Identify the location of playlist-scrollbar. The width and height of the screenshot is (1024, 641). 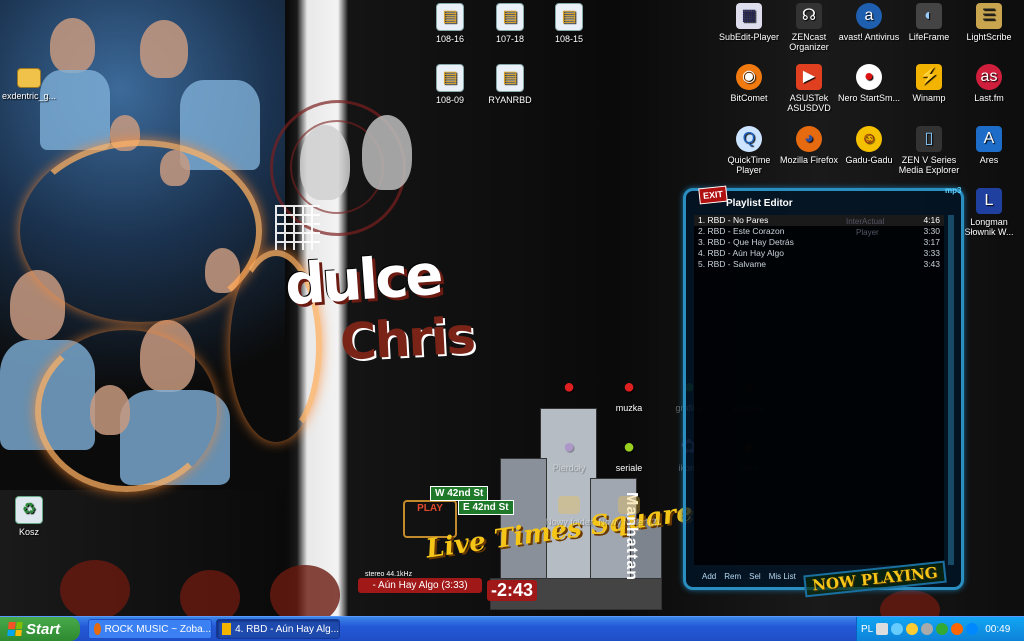
(951, 390).